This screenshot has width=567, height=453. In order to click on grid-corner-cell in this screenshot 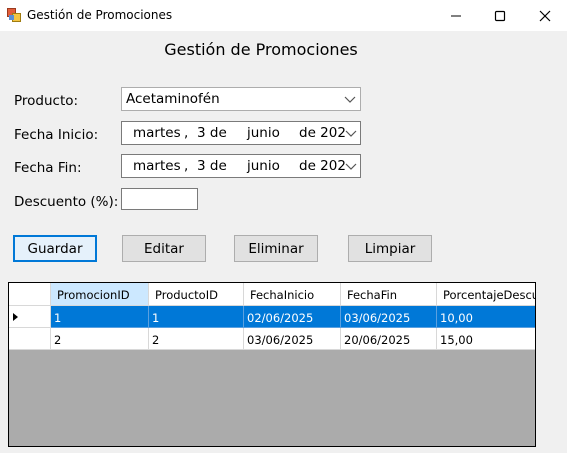, I will do `click(30, 294)`.